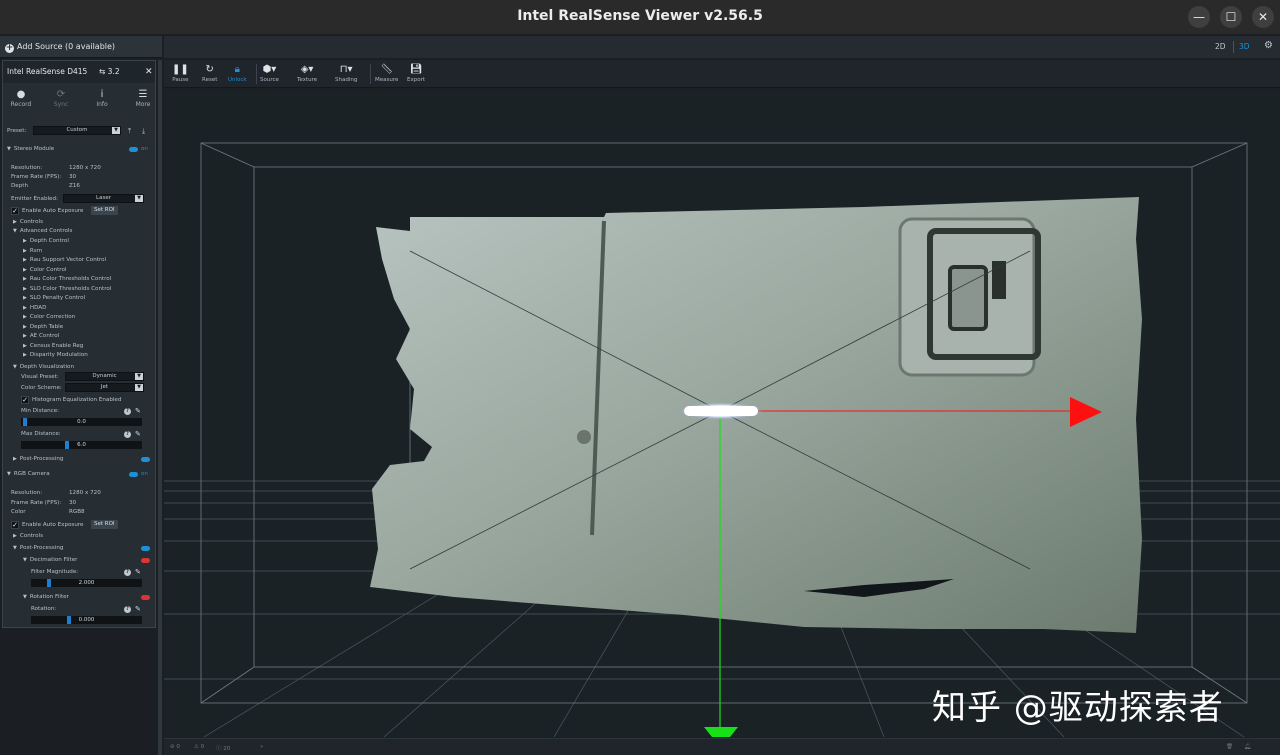 The width and height of the screenshot is (1280, 755). What do you see at coordinates (79, 346) in the screenshot?
I see `advanced-control-item: ▶ Census Enable Reg` at bounding box center [79, 346].